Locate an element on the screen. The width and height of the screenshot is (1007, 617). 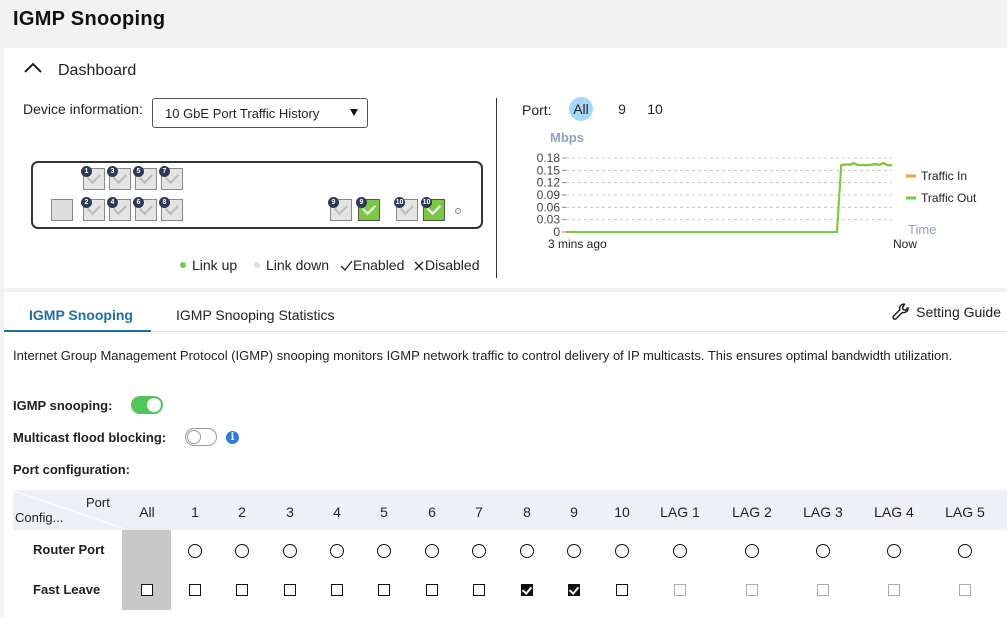
switch-port-9-down: 9 is located at coordinates (340, 209).